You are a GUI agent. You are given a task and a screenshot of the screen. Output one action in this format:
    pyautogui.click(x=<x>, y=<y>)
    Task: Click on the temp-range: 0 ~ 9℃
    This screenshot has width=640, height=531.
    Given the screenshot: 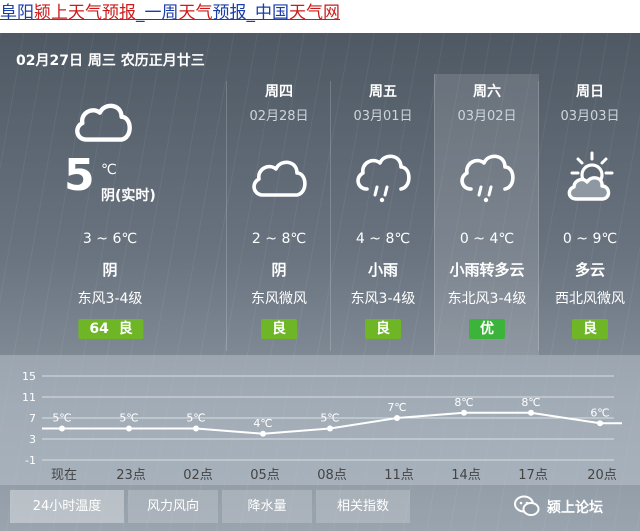 What is the action you would take?
    pyautogui.click(x=590, y=239)
    